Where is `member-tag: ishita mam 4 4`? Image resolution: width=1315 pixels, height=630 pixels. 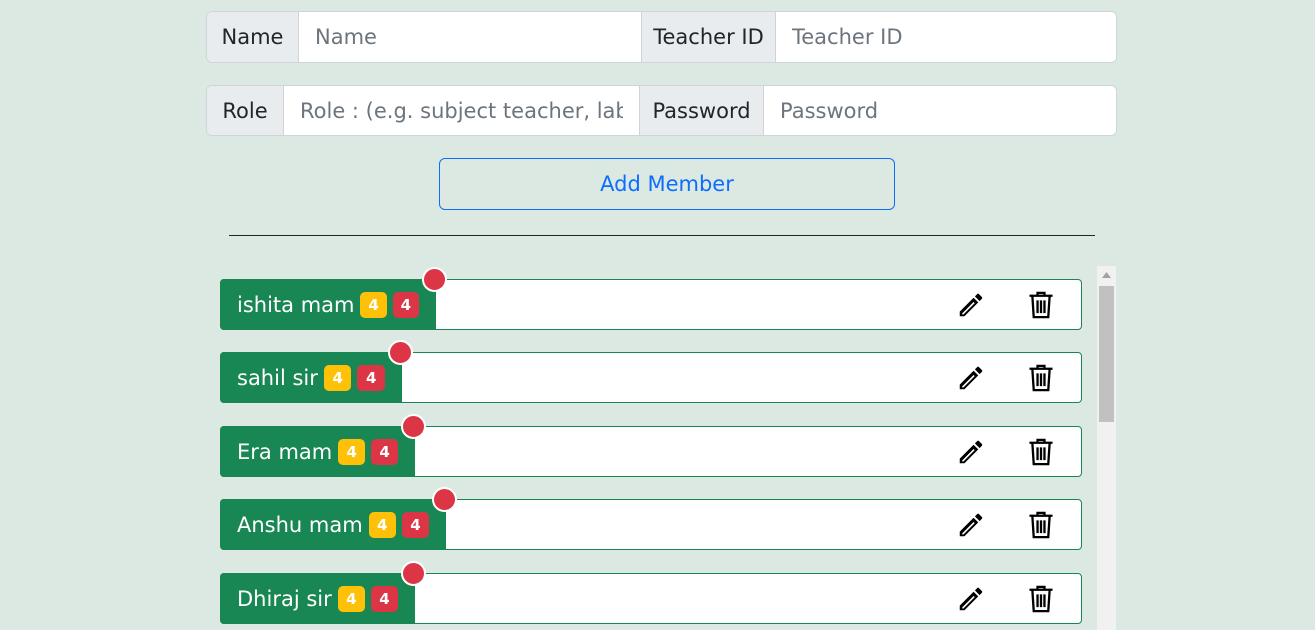
member-tag: ishita mam 4 4 is located at coordinates (328, 304).